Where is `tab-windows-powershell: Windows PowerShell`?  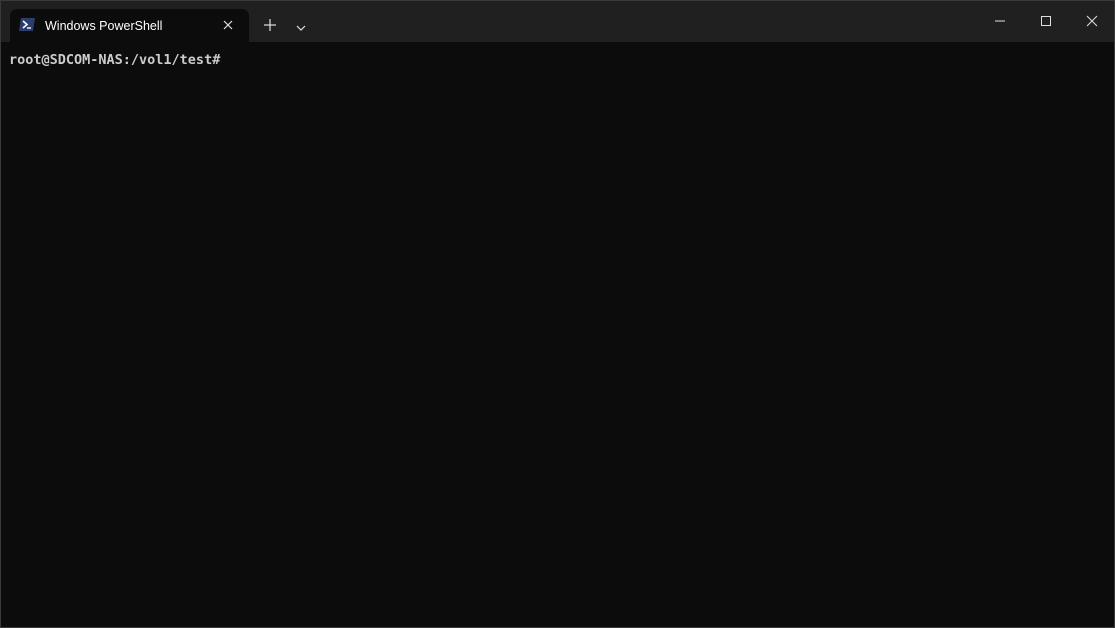
tab-windows-powershell: Windows PowerShell is located at coordinates (129, 25).